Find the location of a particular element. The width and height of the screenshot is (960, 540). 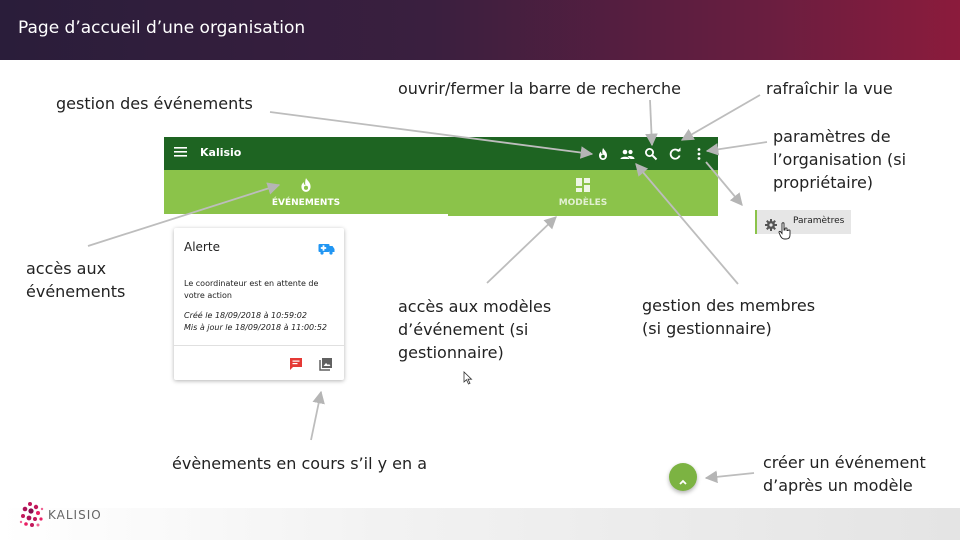

image-icon is located at coordinates (326, 363).